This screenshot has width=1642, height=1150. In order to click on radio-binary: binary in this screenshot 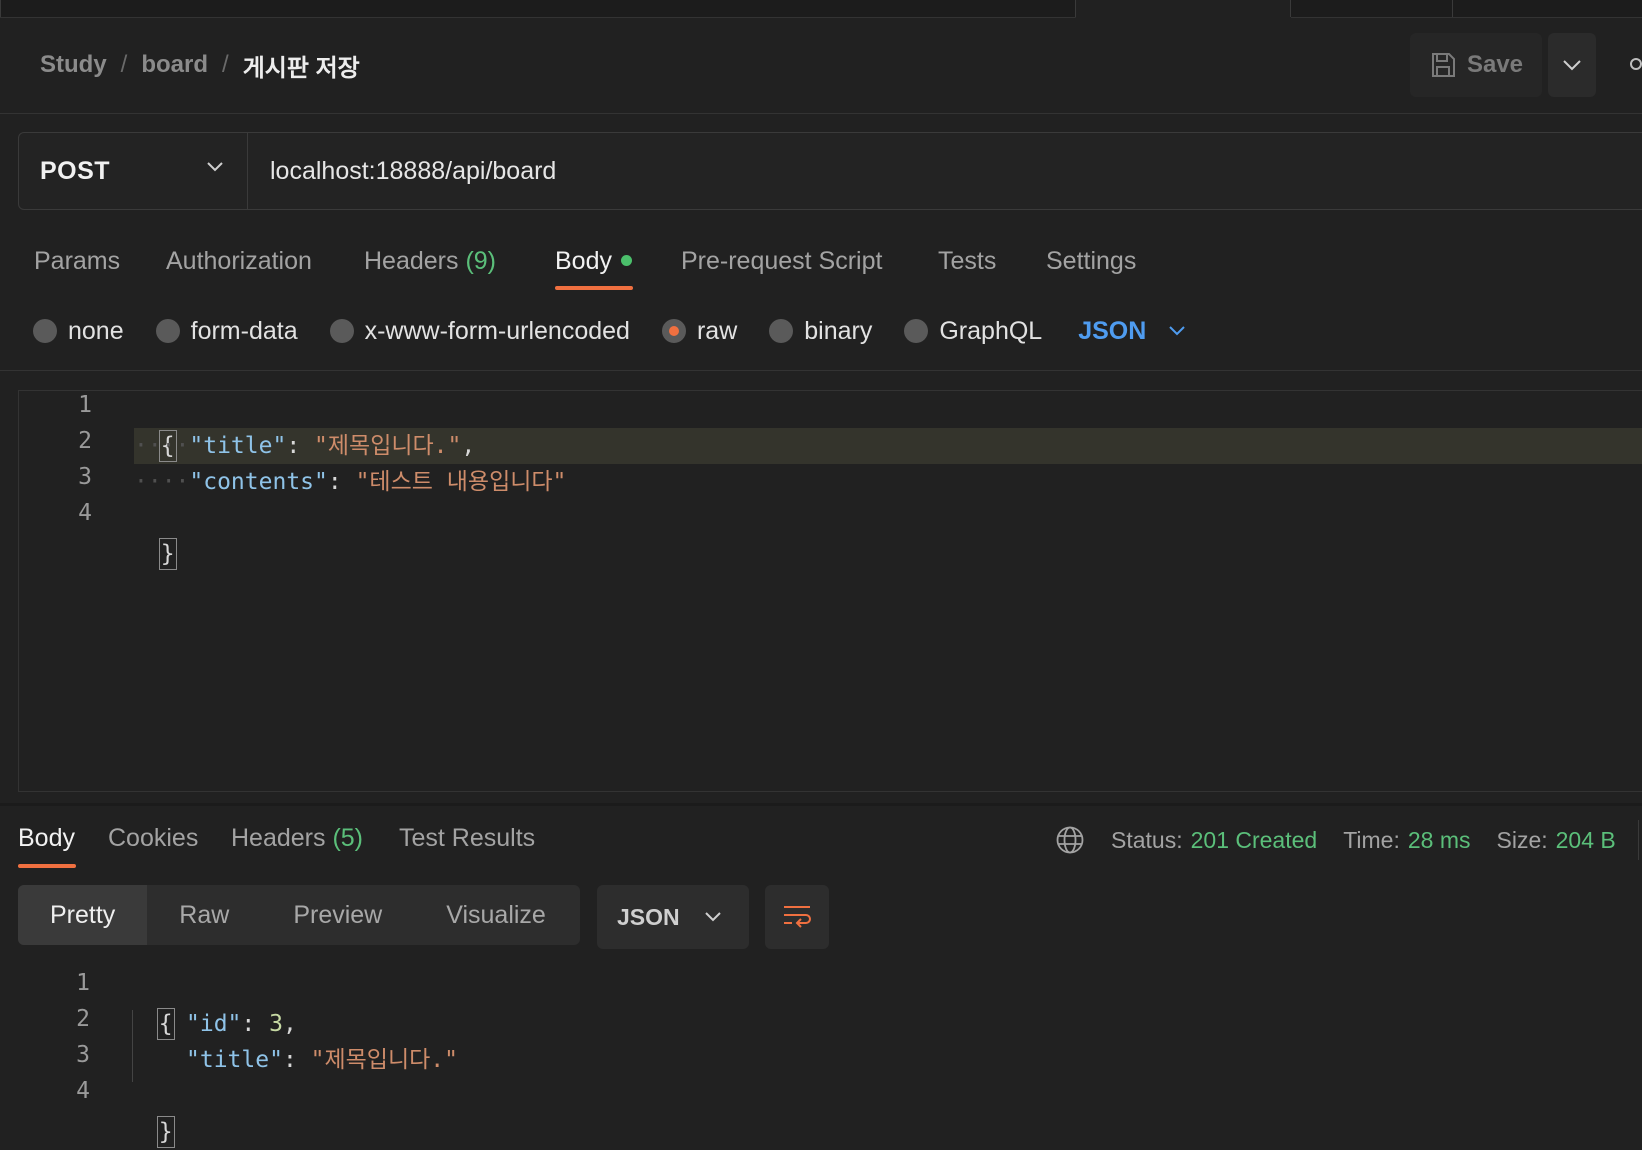, I will do `click(820, 331)`.